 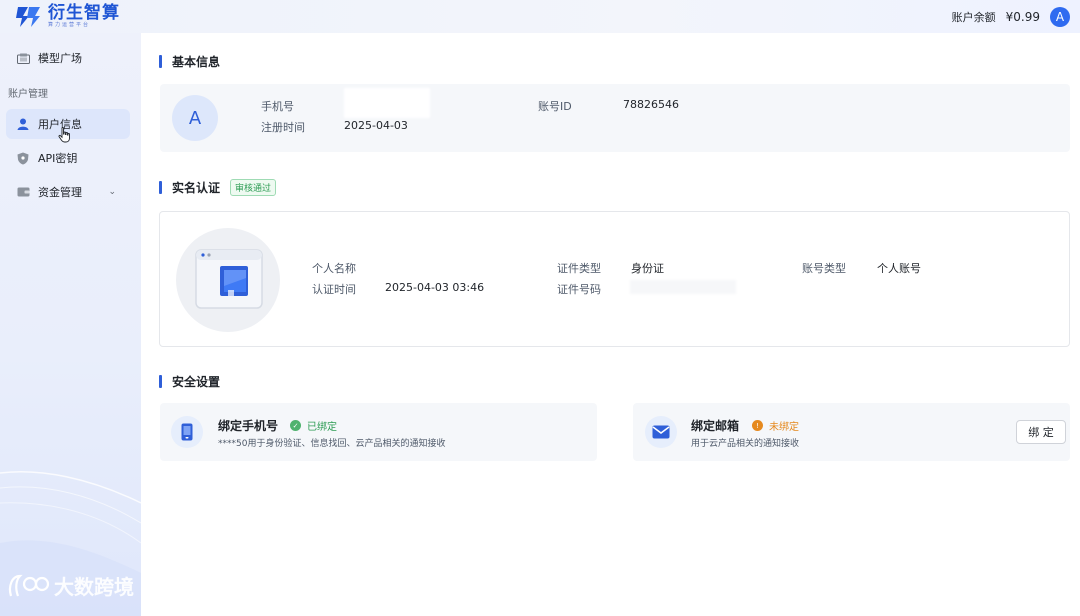 I want to click on cert-type-label: 证件类型, so click(x=579, y=268).